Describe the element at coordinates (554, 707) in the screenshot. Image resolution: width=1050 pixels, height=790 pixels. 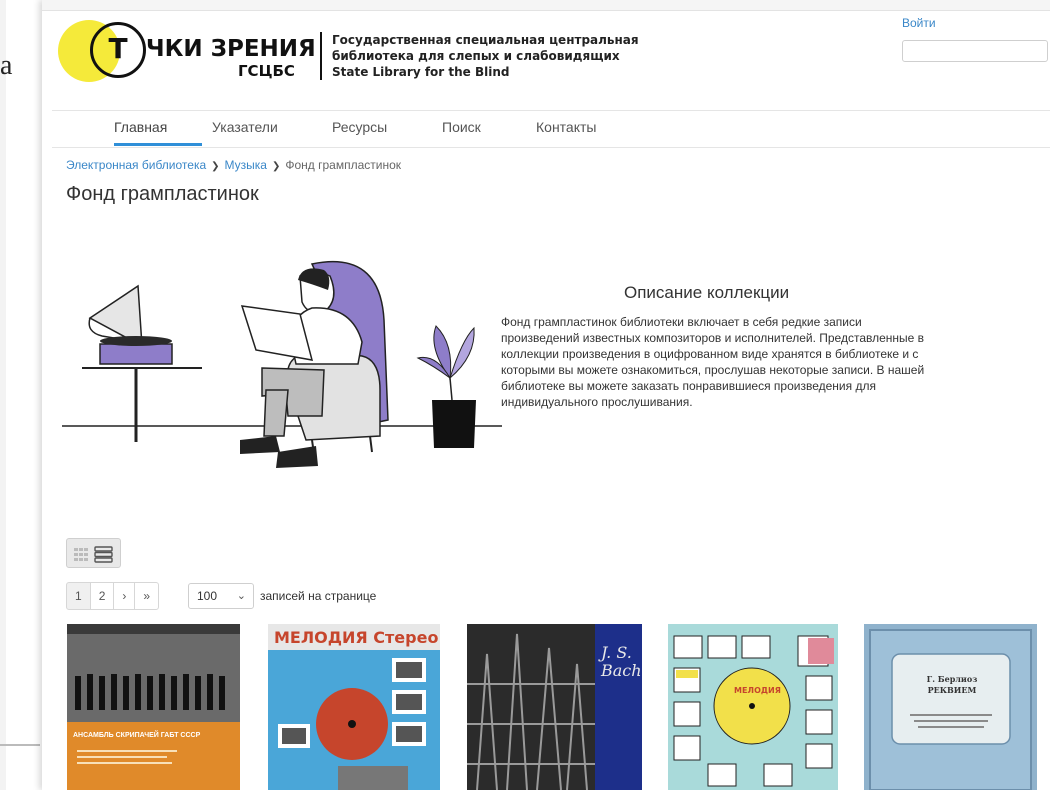
I see `record-cover-3: J. S. Bach` at that location.